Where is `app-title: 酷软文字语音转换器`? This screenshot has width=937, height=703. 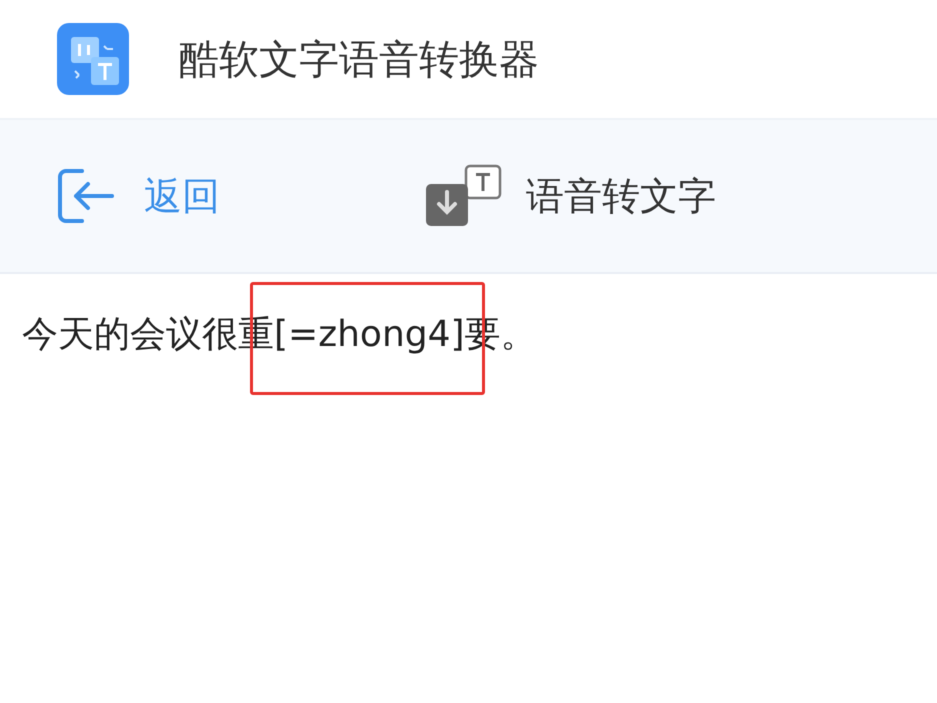 app-title: 酷软文字语音转换器 is located at coordinates (359, 60).